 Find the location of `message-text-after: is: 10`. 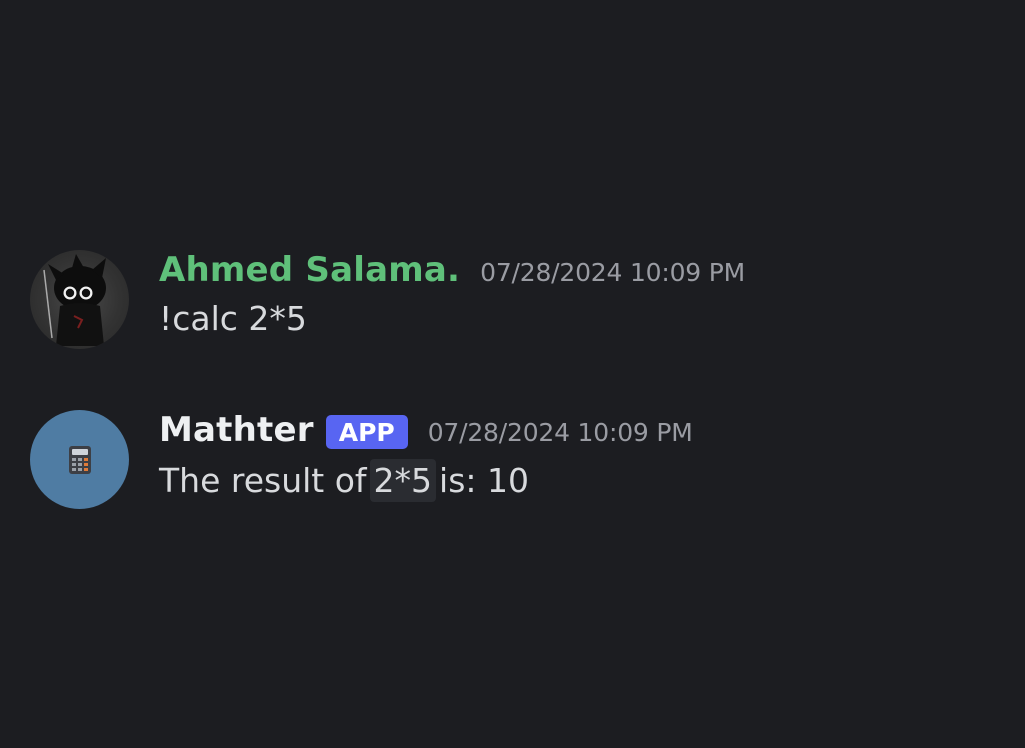

message-text-after: is: 10 is located at coordinates (484, 480).